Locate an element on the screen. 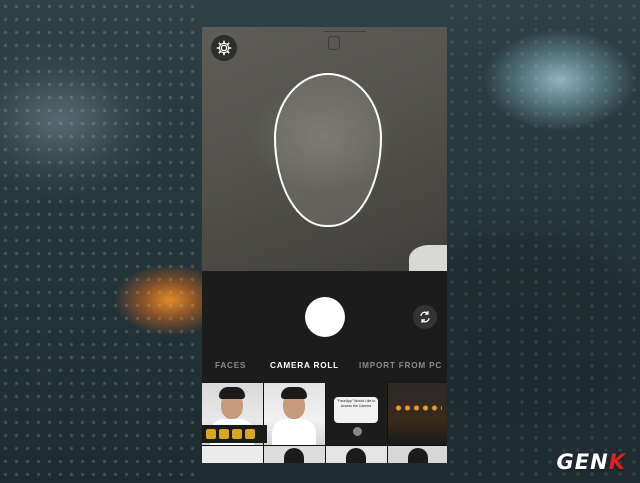  tab-camera-roll: CAMERA ROLL is located at coordinates (304, 365).